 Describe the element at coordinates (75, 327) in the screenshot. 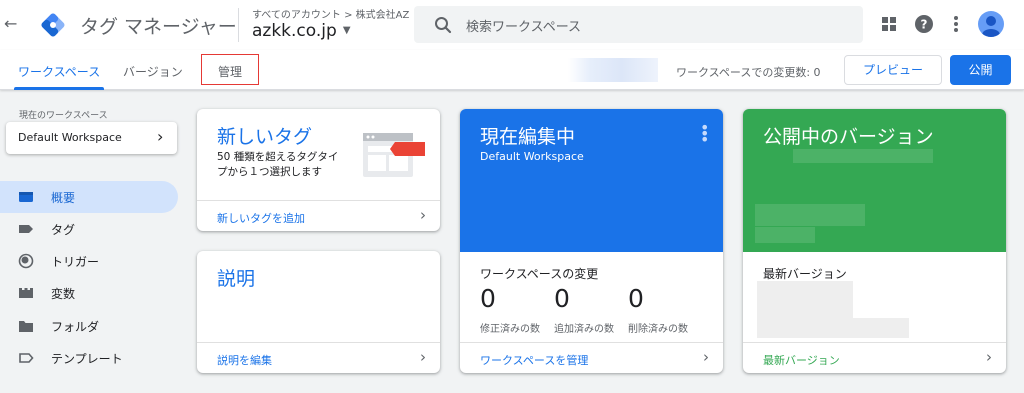

I see `sidebar-item-label: フォルダ` at that location.